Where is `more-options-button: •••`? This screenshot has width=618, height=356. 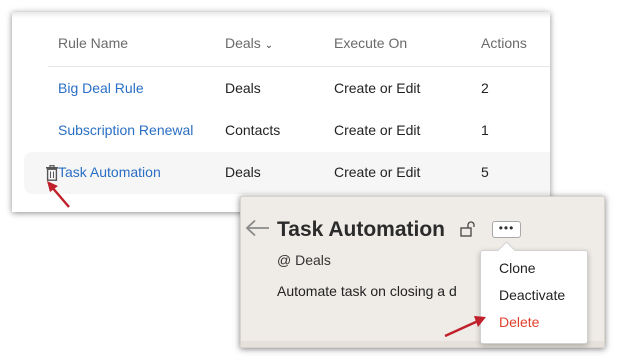 more-options-button: ••• is located at coordinates (506, 229).